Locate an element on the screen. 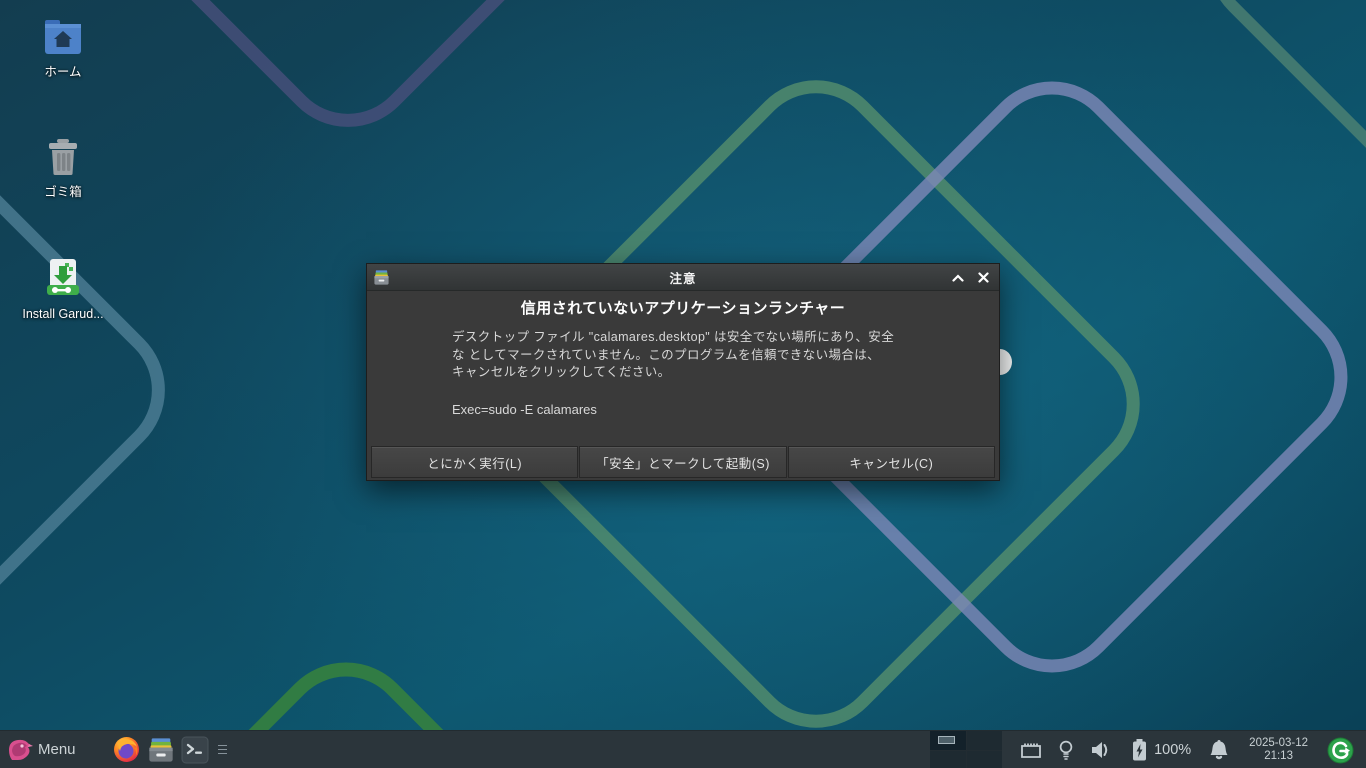 The height and width of the screenshot is (768, 1366). wallpaper-diamond-steel is located at coordinates (97, 390).